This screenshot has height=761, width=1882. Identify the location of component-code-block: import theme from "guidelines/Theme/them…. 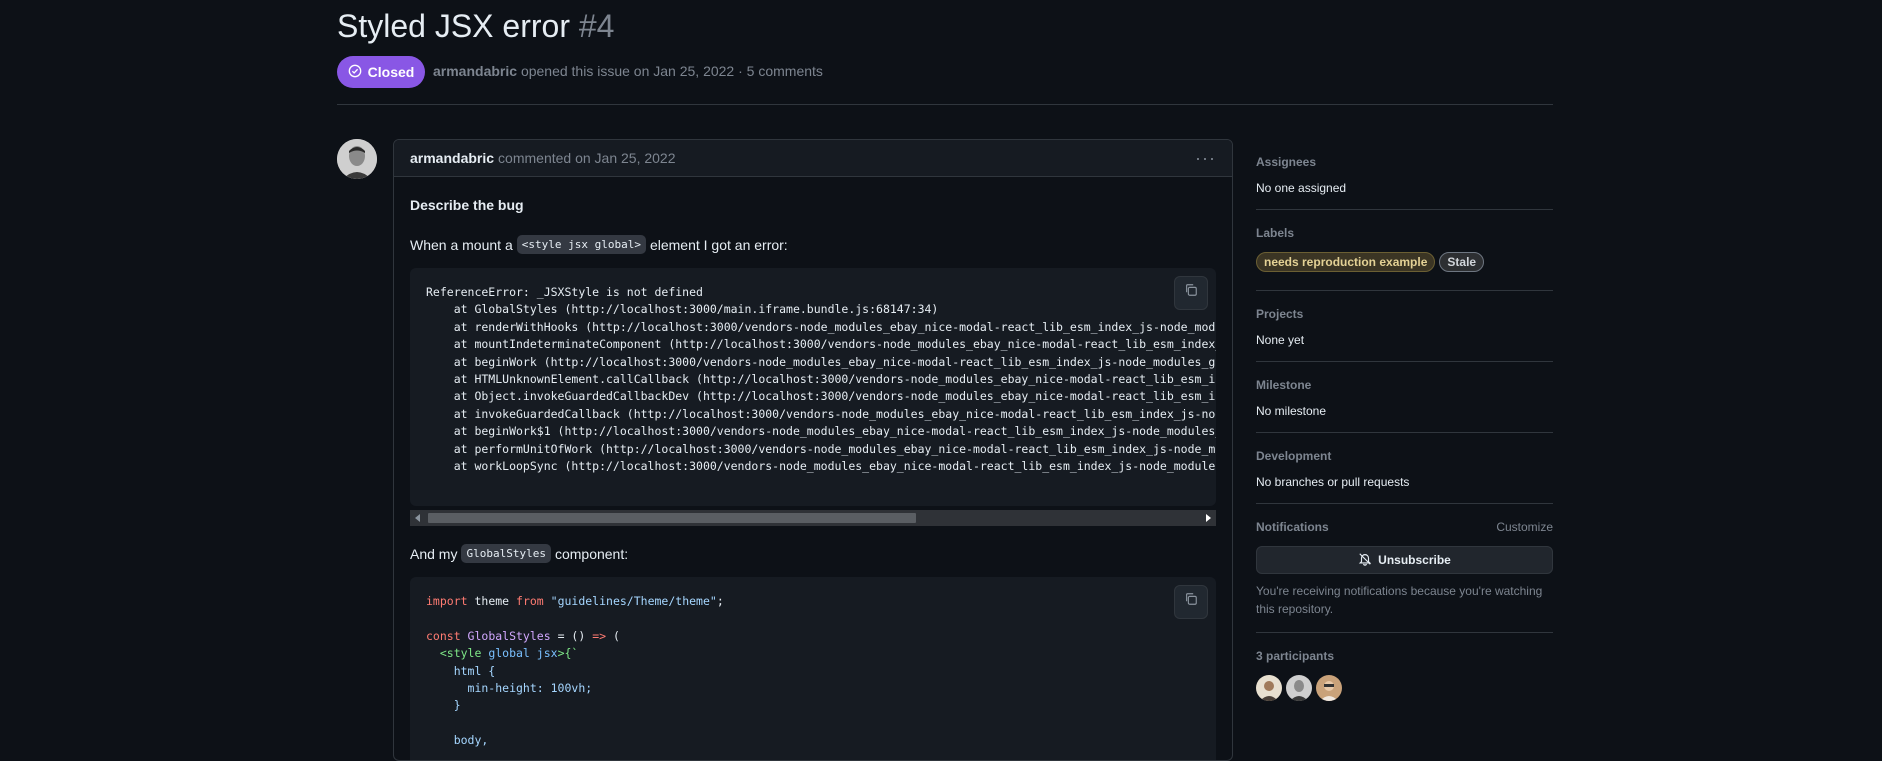
(813, 668).